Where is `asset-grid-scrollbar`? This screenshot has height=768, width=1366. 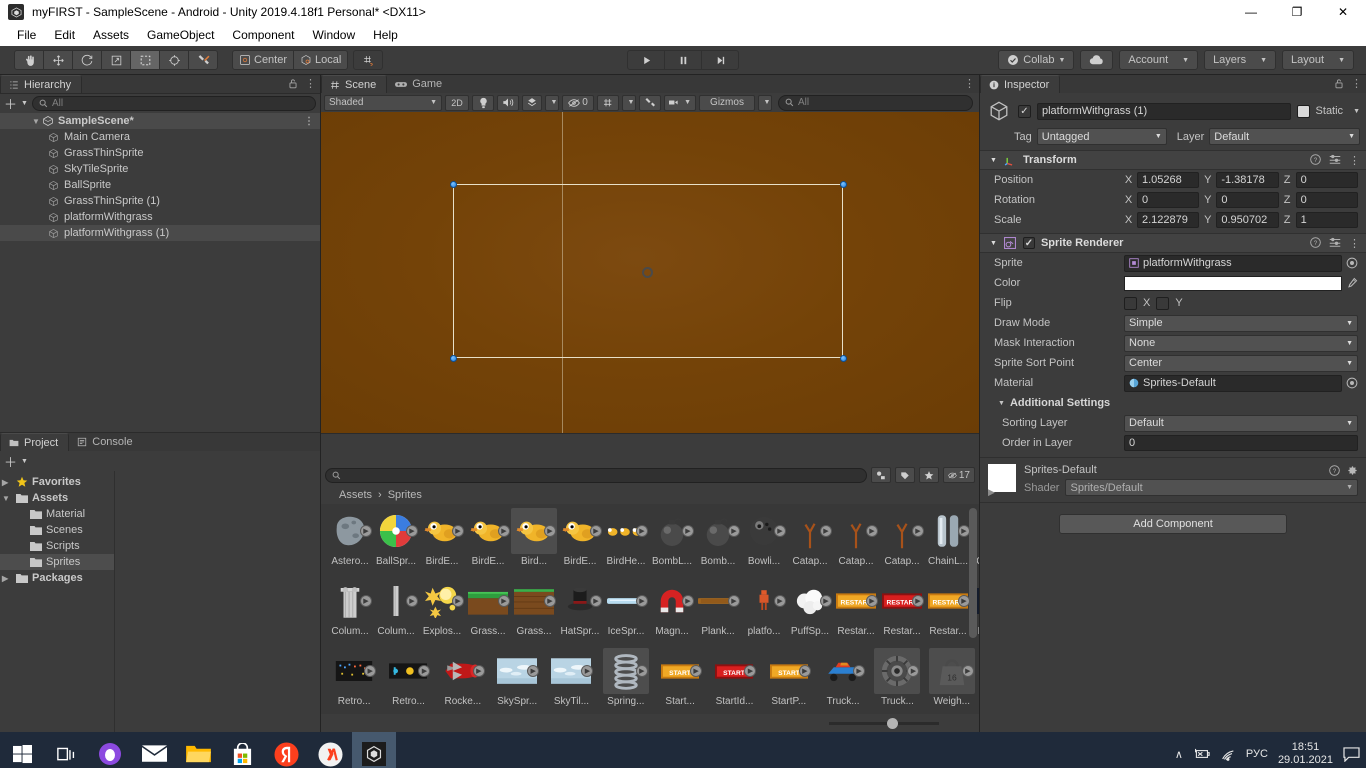 asset-grid-scrollbar is located at coordinates (973, 573).